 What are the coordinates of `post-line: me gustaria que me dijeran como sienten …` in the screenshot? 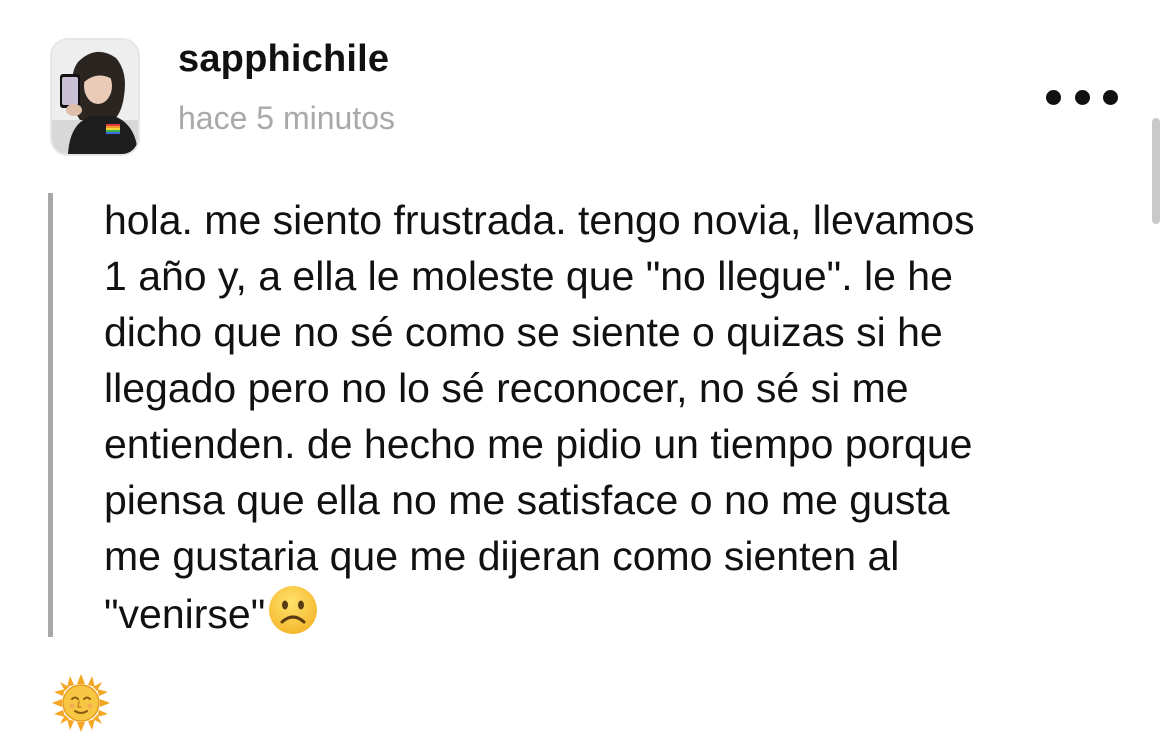 It's located at (502, 556).